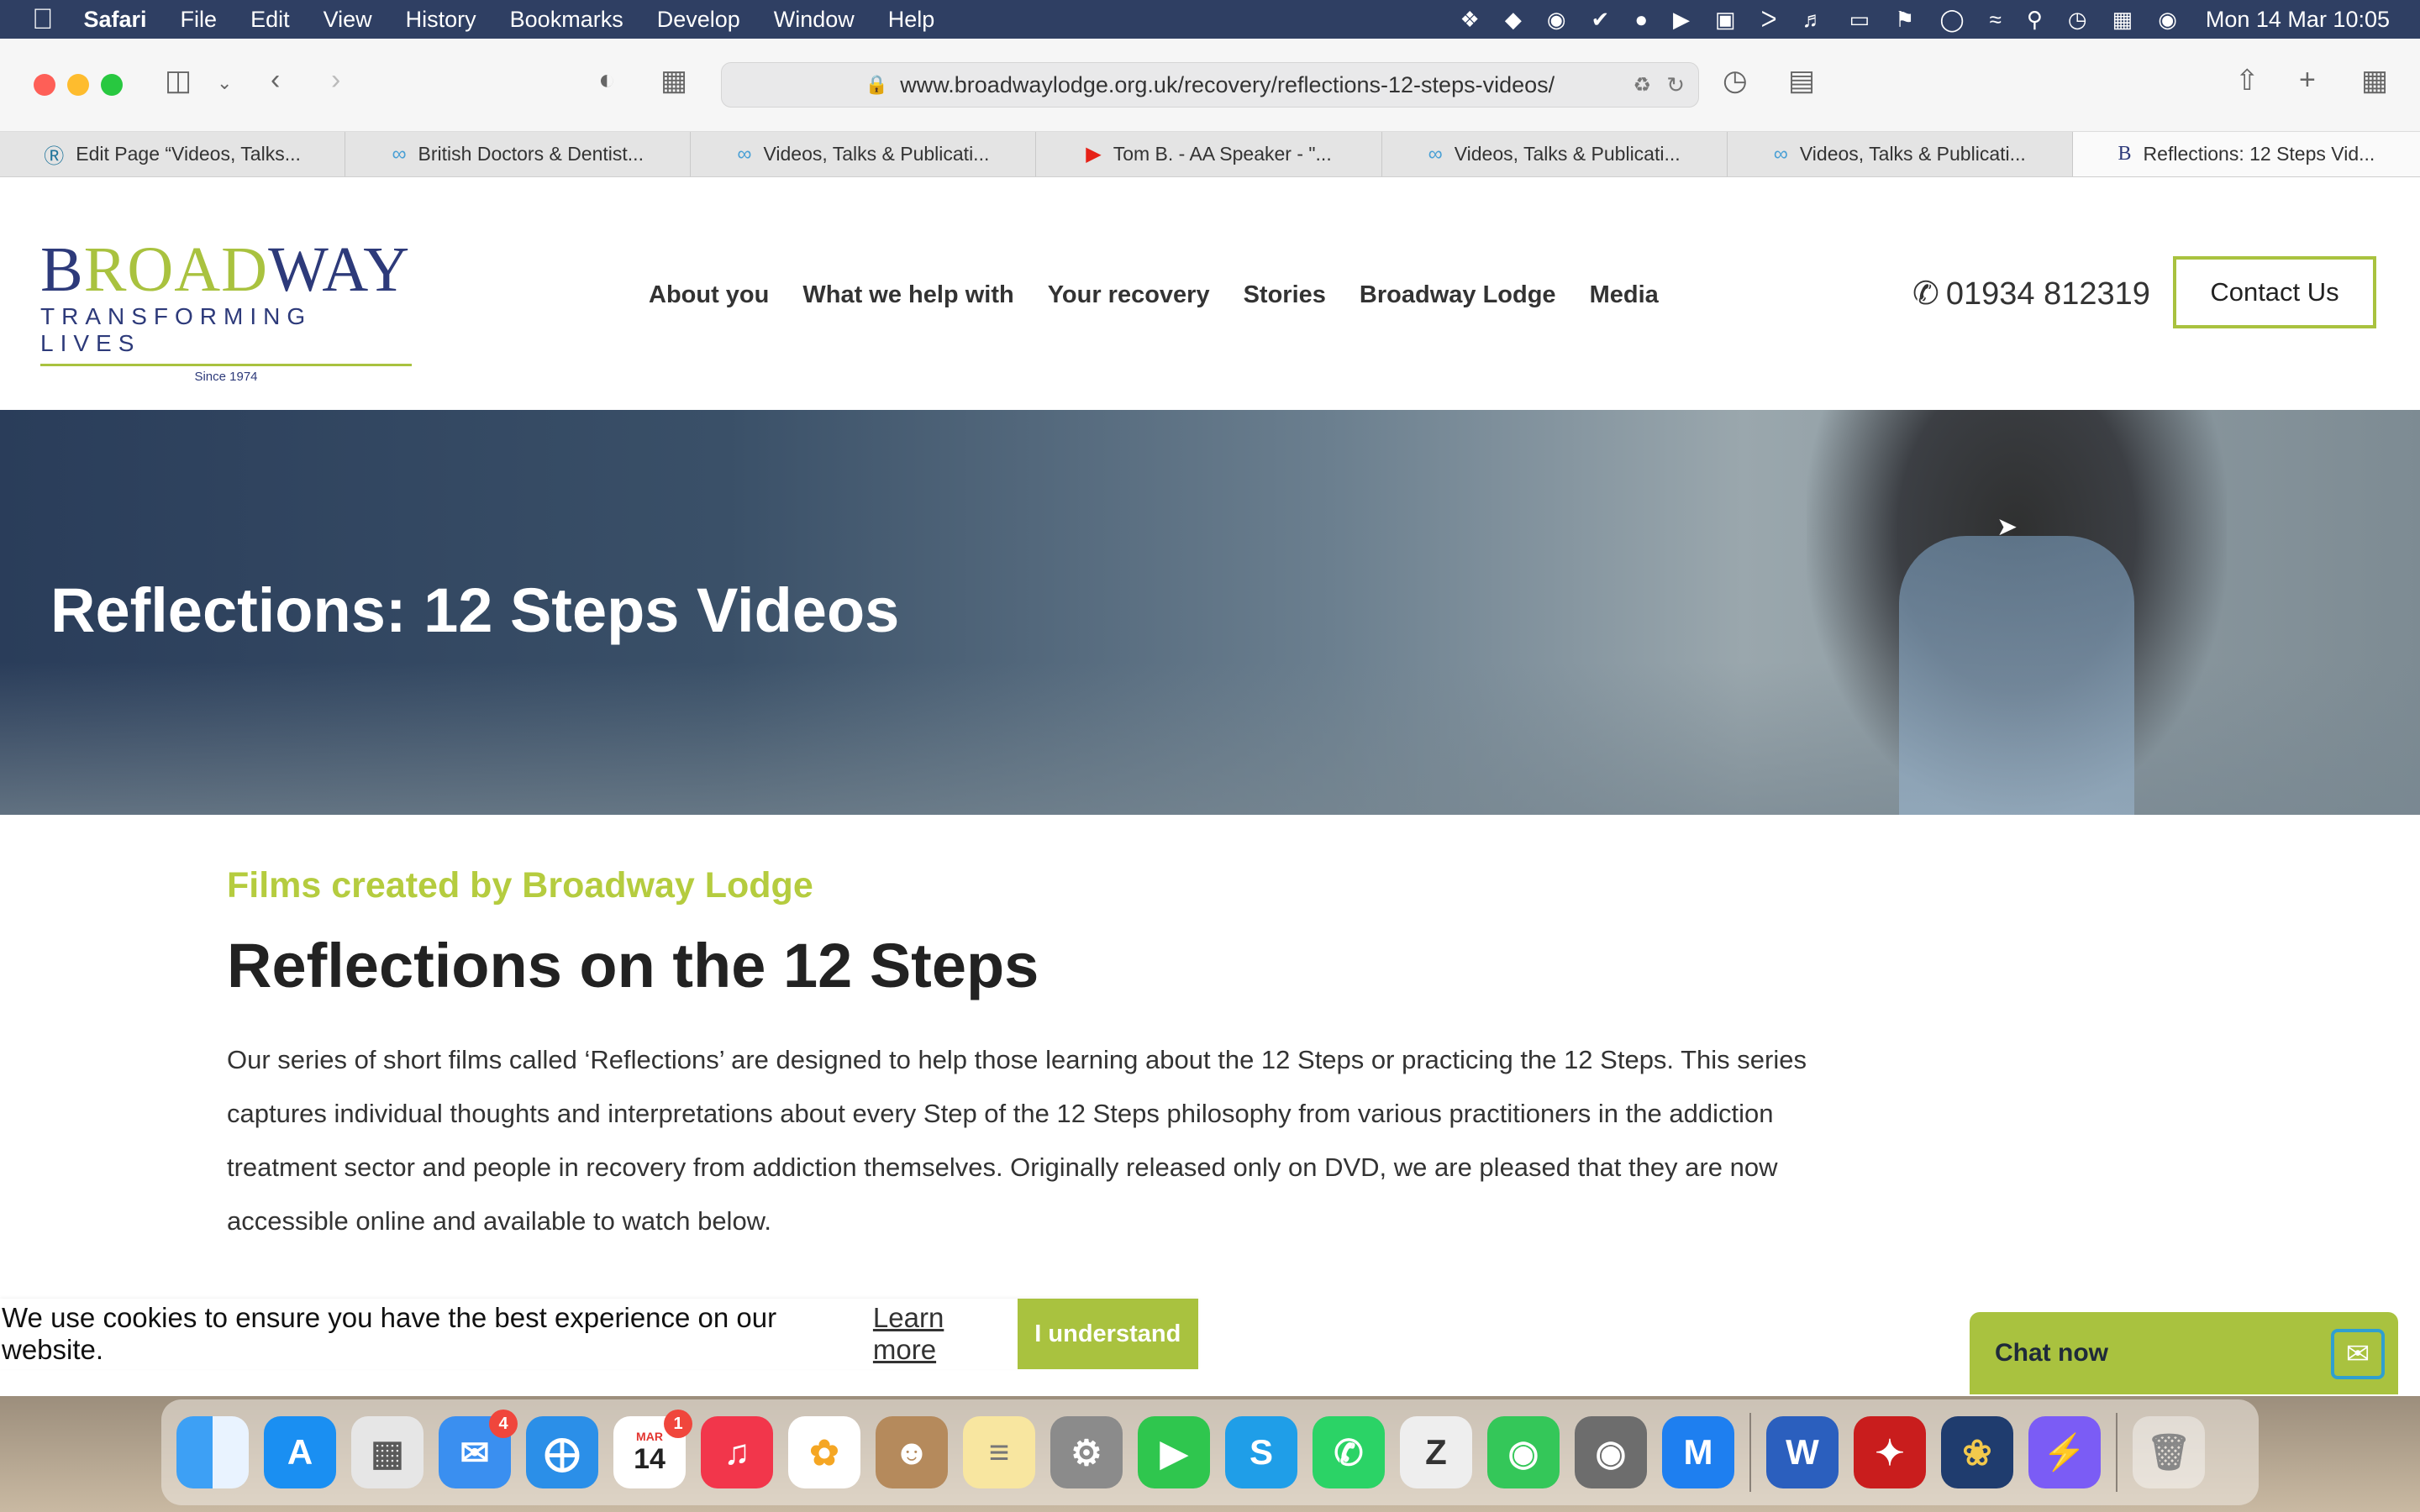  I want to click on phone-number: 01934 812319, so click(2047, 294).